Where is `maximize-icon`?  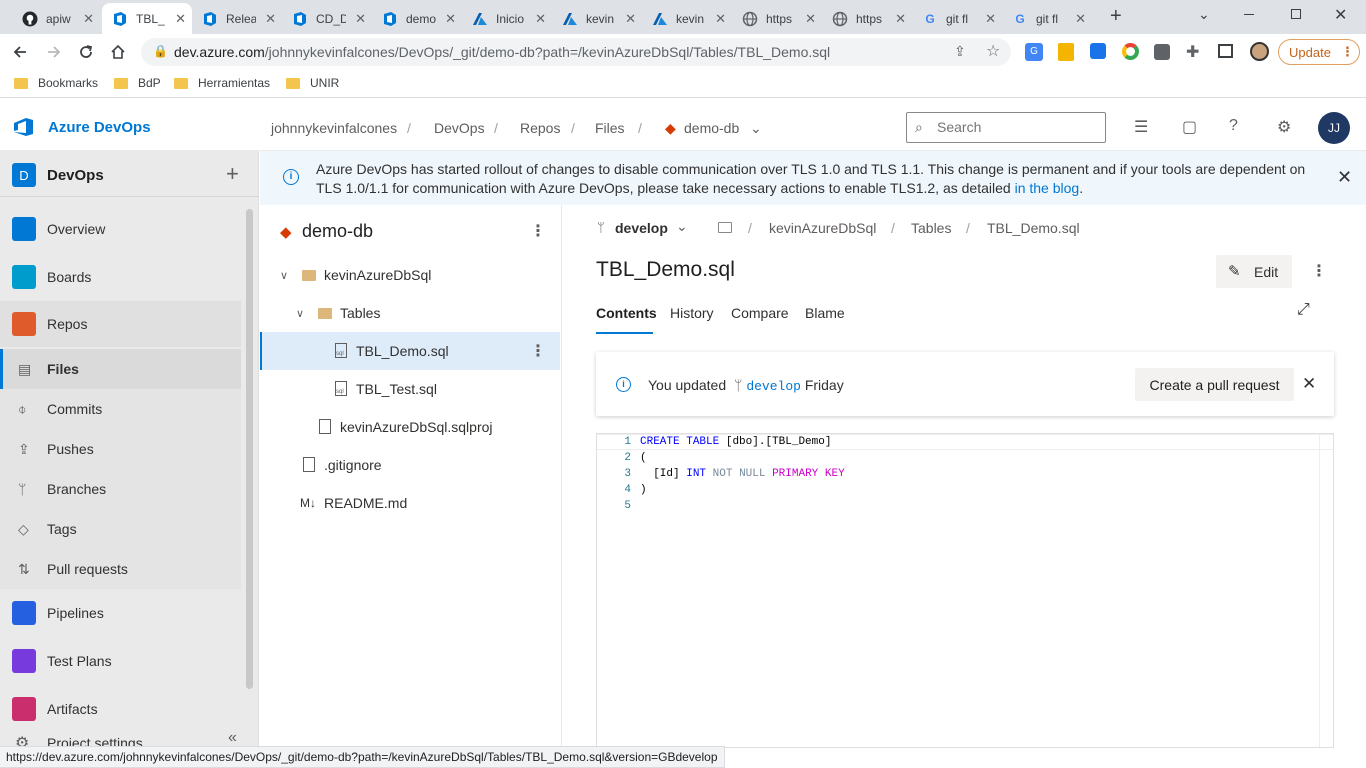 maximize-icon is located at coordinates (1296, 14).